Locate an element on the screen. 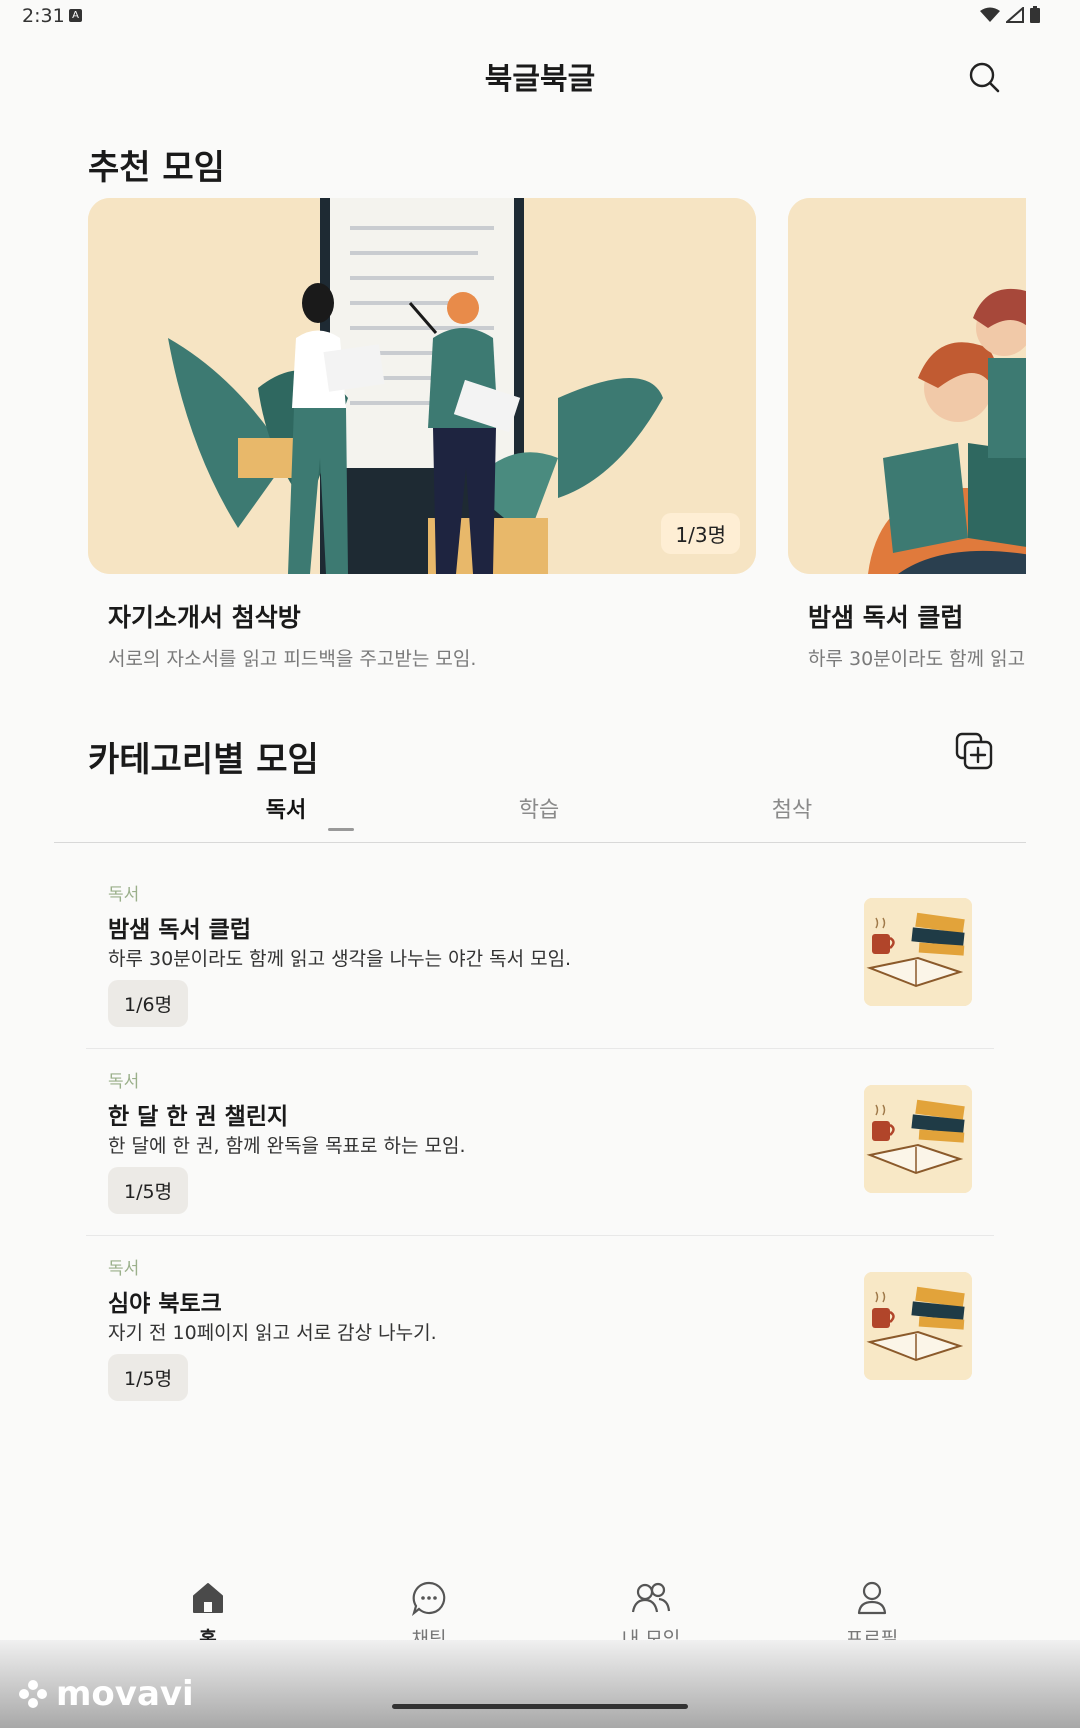 The height and width of the screenshot is (1728, 1080). chat-icon is located at coordinates (428, 1599).